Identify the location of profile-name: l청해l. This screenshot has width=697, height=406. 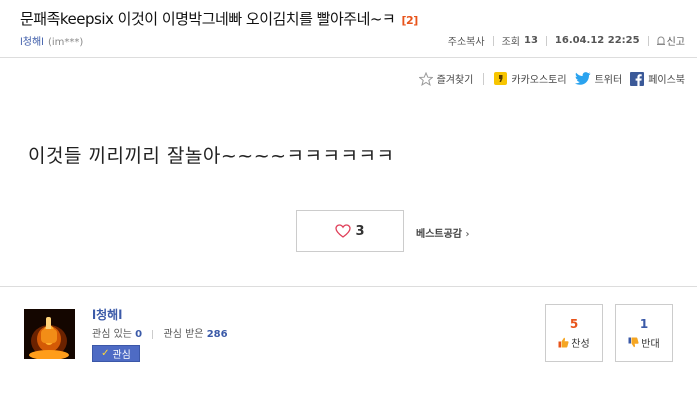
(107, 314).